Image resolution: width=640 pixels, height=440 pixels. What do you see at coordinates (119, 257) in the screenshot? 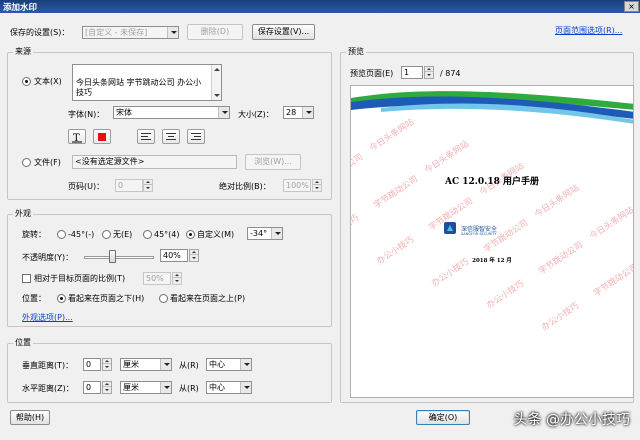
I see `opacity-slider-track` at bounding box center [119, 257].